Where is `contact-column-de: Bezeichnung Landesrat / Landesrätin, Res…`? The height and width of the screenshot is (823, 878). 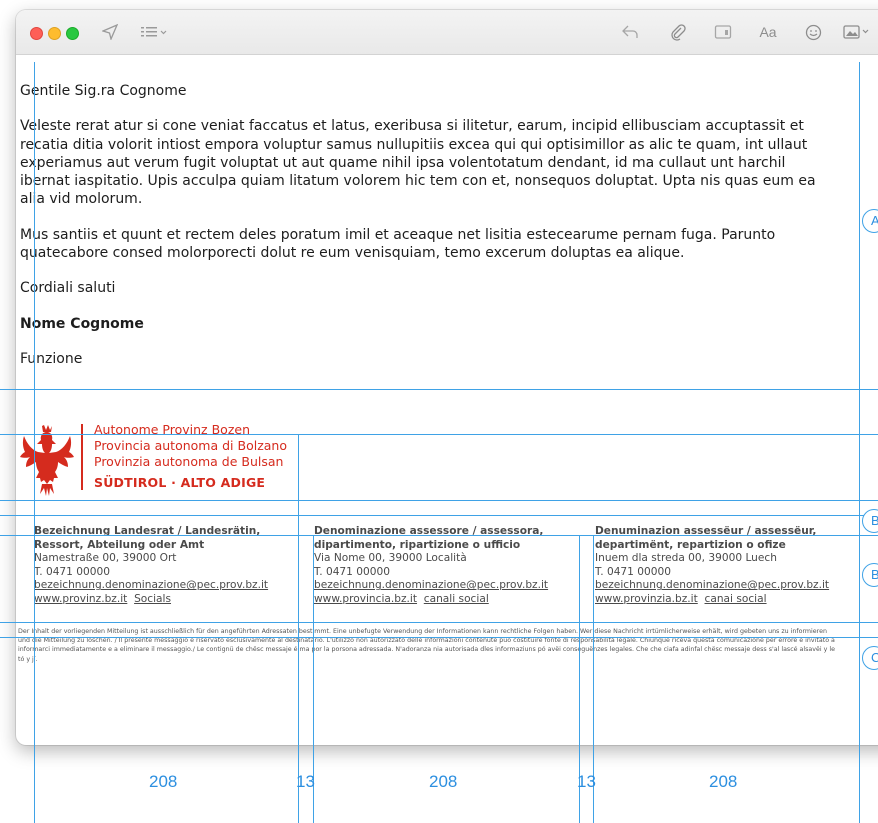
contact-column-de: Bezeichnung Landesrat / Landesrätin, Res… is located at coordinates (165, 566).